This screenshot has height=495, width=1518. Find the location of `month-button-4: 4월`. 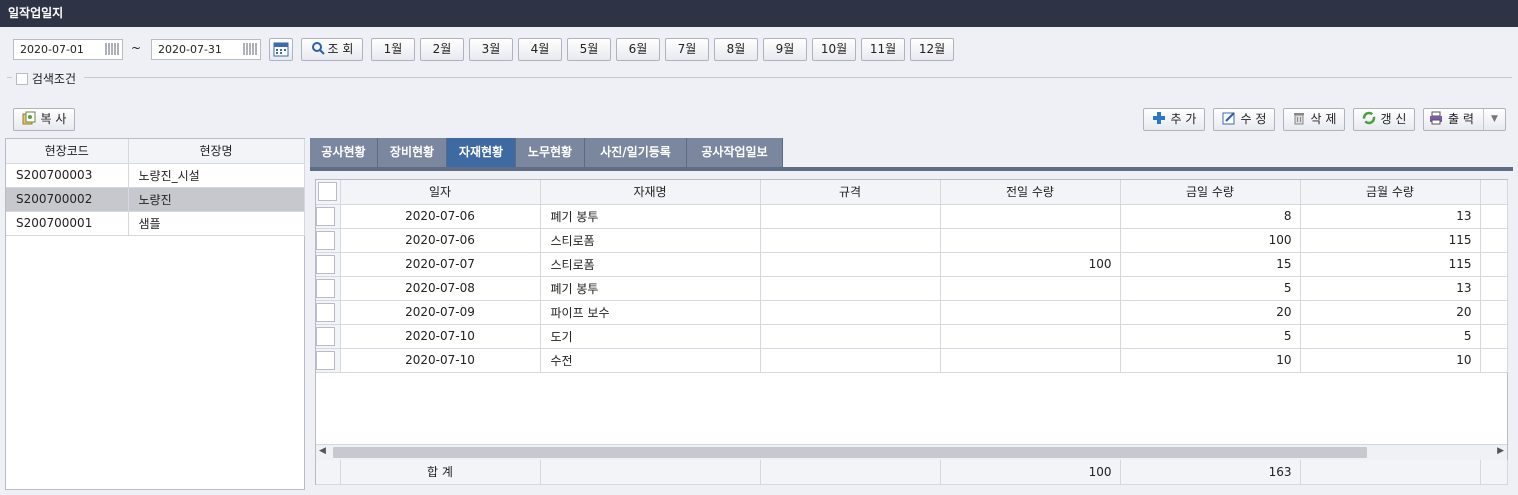

month-button-4: 4월 is located at coordinates (540, 49).